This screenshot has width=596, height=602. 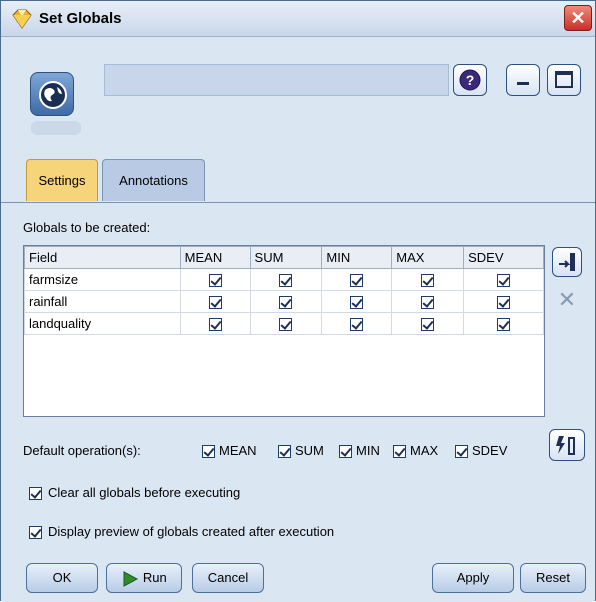 I want to click on default-mean-label: MEAN, so click(x=238, y=450).